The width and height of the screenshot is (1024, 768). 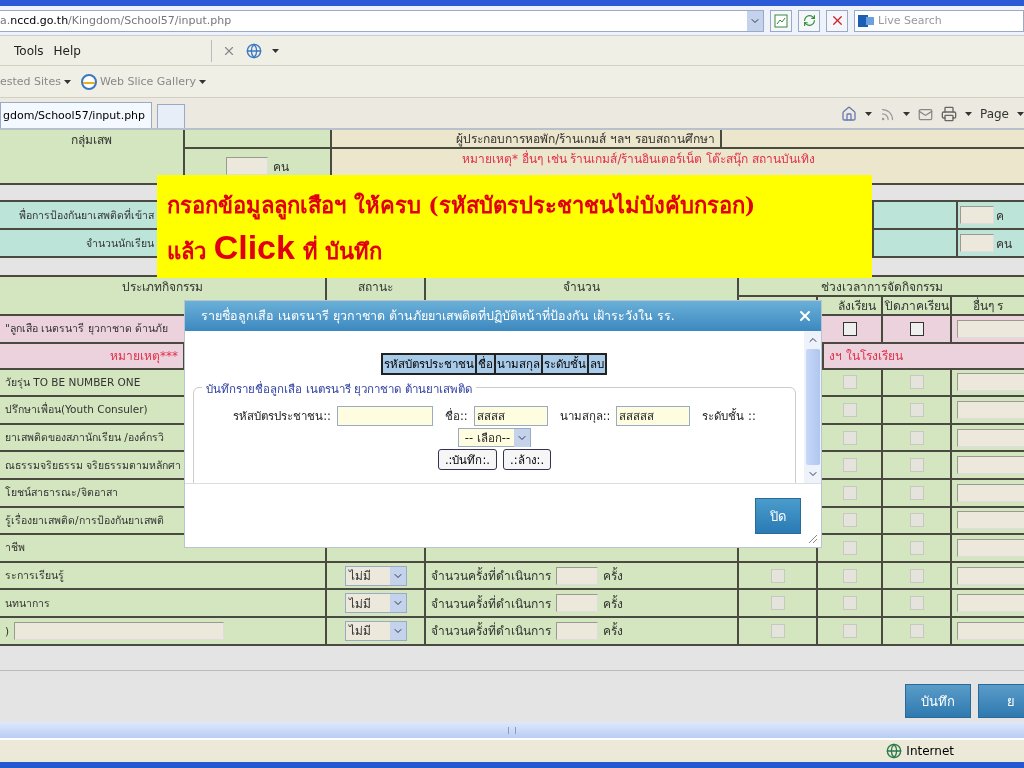 What do you see at coordinates (994, 114) in the screenshot?
I see `page-menu: Page` at bounding box center [994, 114].